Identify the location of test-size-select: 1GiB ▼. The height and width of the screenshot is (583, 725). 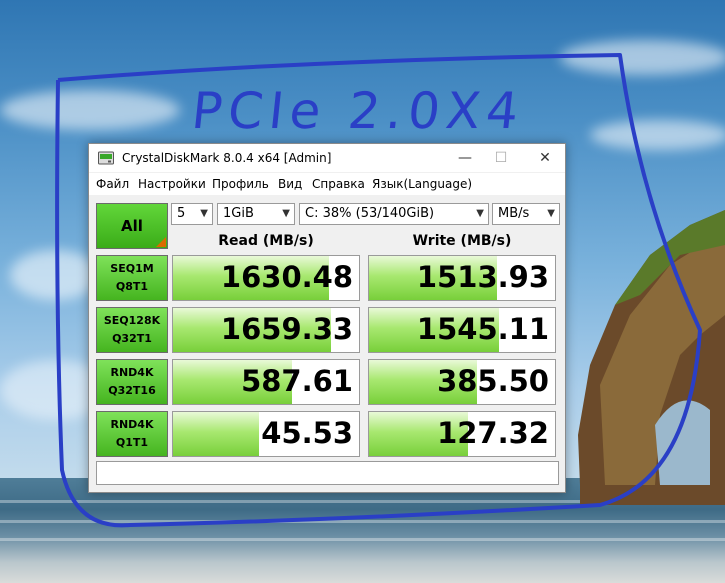
(256, 214).